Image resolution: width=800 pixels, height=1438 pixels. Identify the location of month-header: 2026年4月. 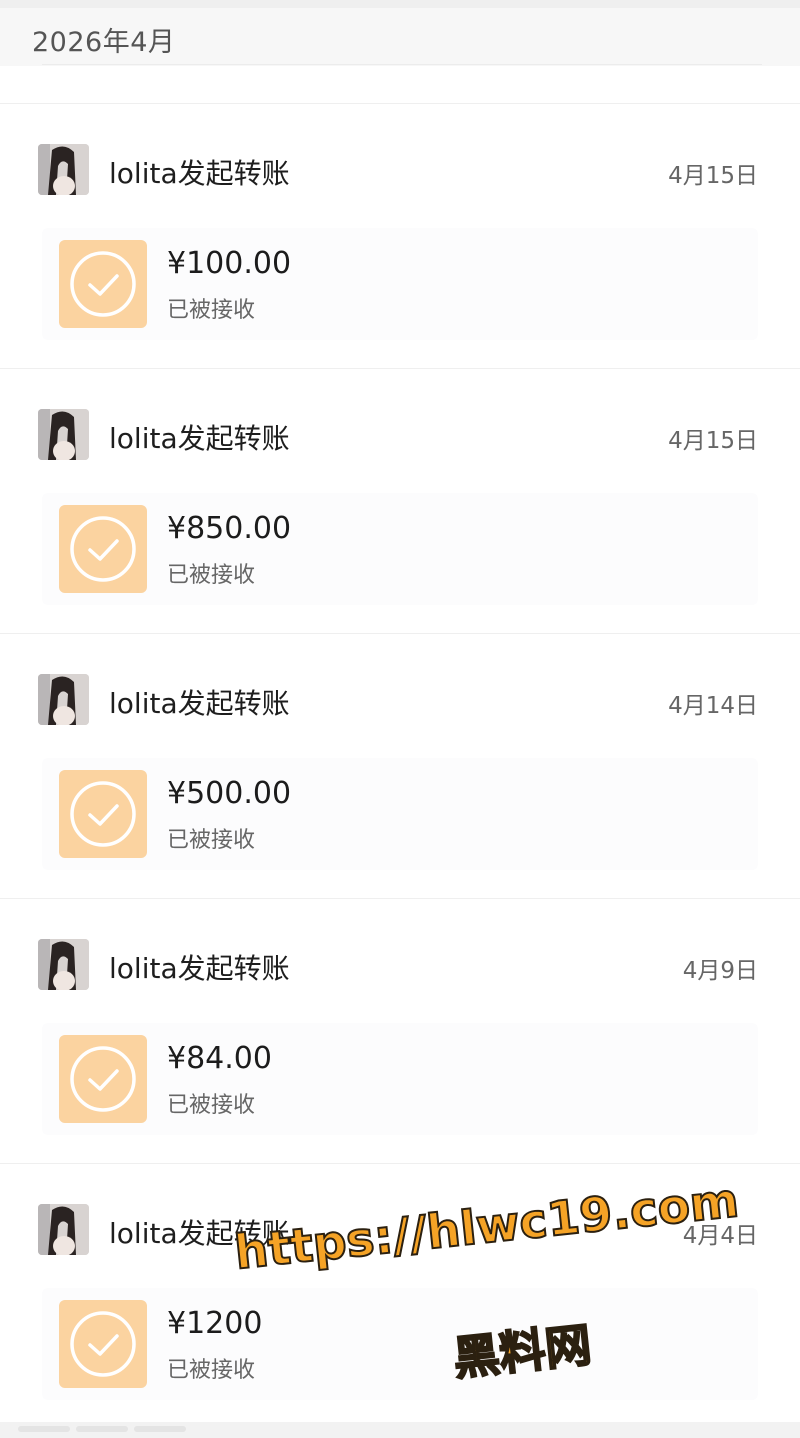
(400, 37).